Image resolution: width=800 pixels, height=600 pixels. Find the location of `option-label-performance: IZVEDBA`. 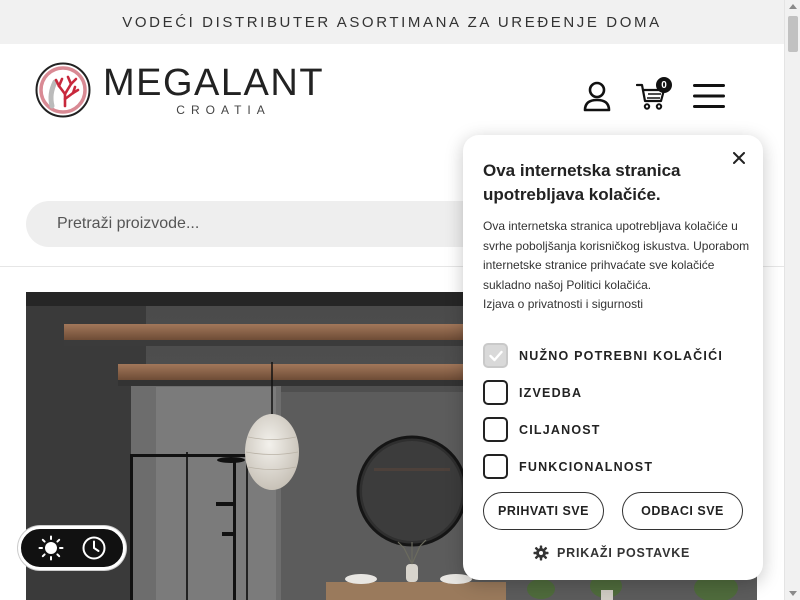

option-label-performance: IZVEDBA is located at coordinates (551, 392).